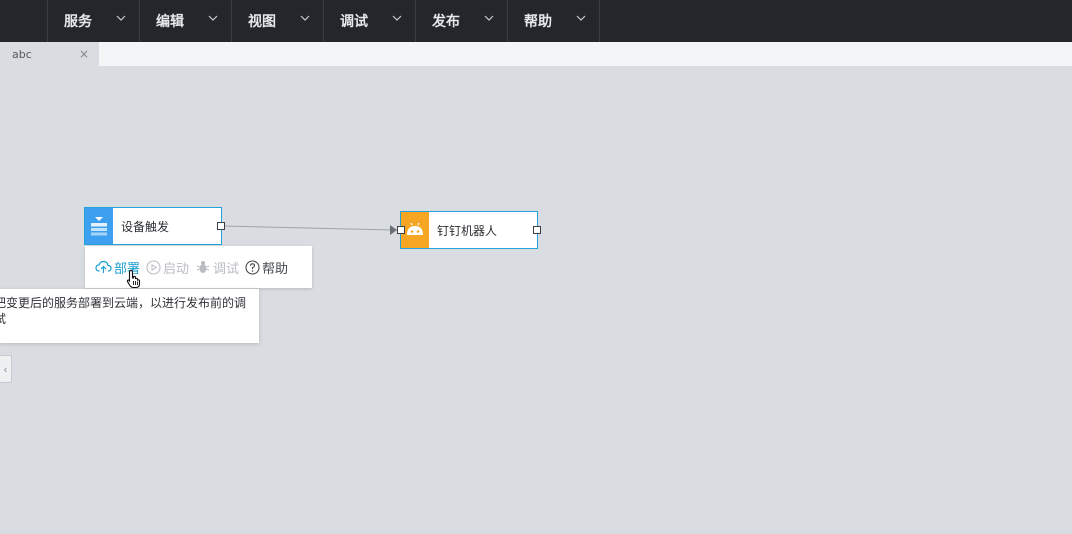  I want to click on help-label: 帮助, so click(275, 269).